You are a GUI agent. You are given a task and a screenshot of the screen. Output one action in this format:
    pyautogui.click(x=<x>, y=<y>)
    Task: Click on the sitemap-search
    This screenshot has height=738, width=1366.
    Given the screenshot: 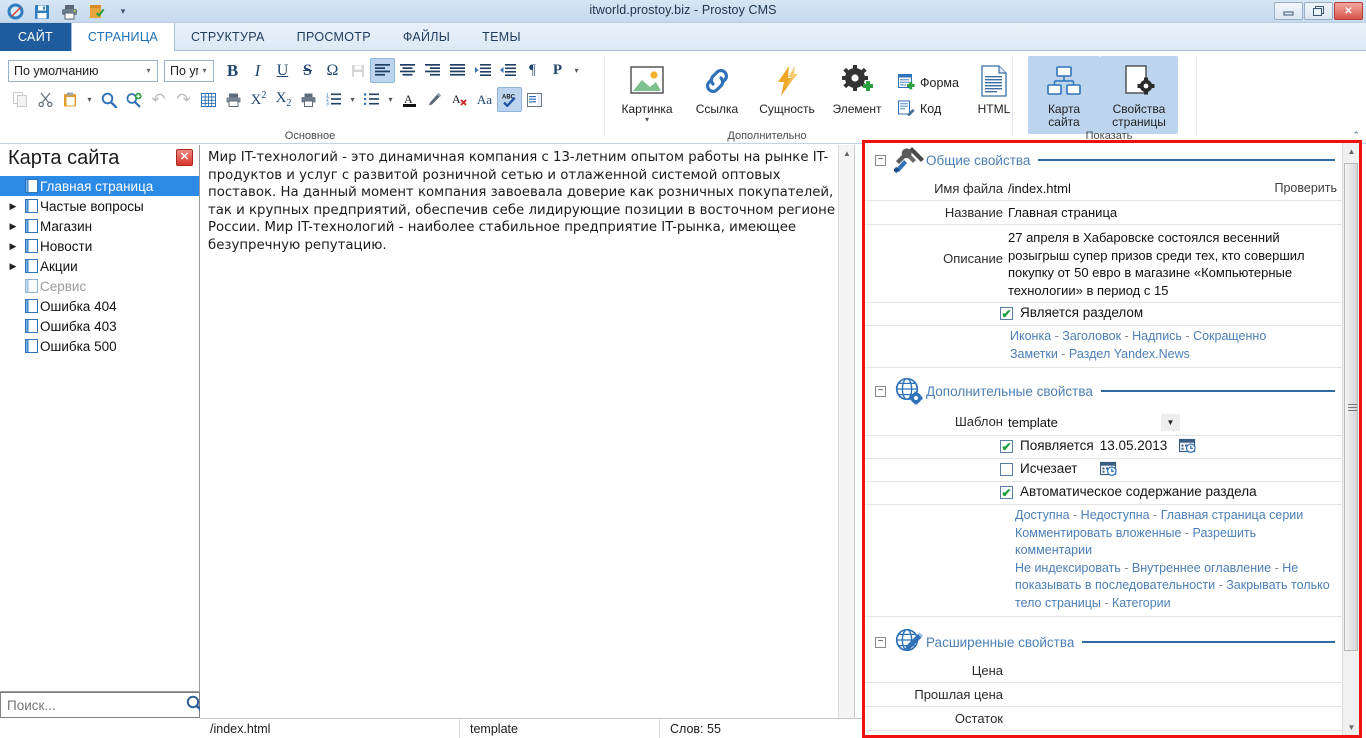 What is the action you would take?
    pyautogui.click(x=102, y=705)
    